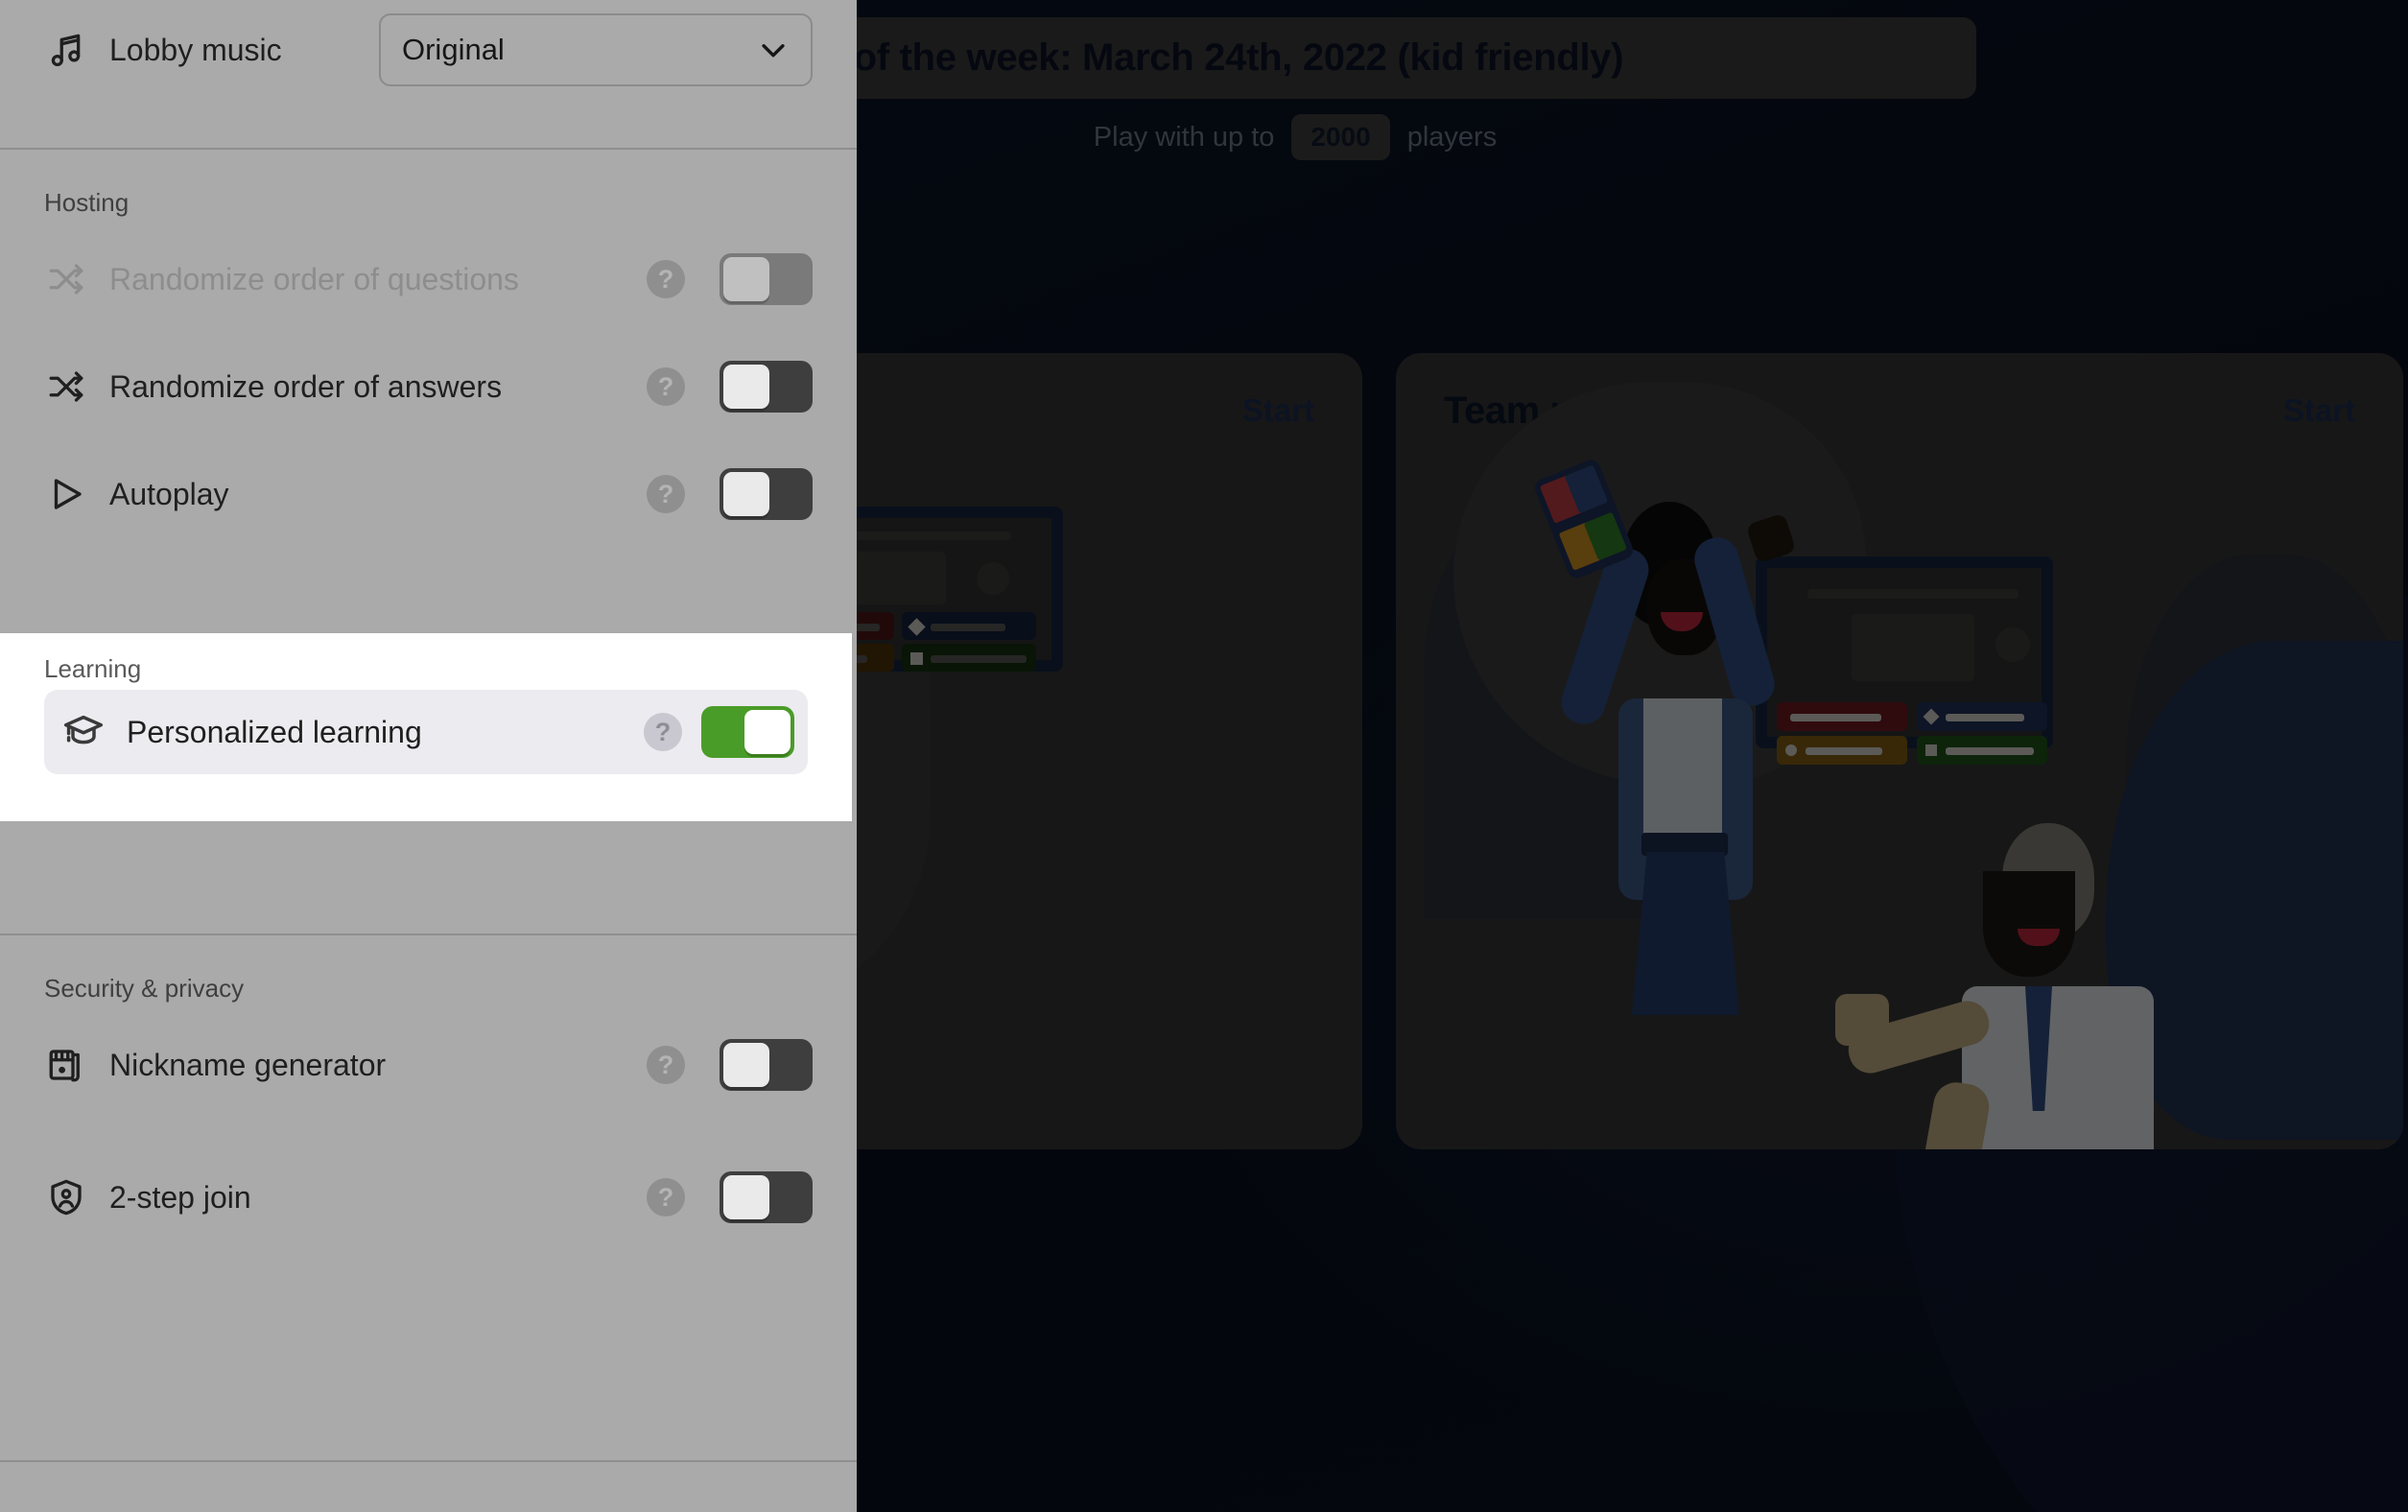 The height and width of the screenshot is (1512, 2408). I want to click on section-label-learning: Learning, so click(93, 668).